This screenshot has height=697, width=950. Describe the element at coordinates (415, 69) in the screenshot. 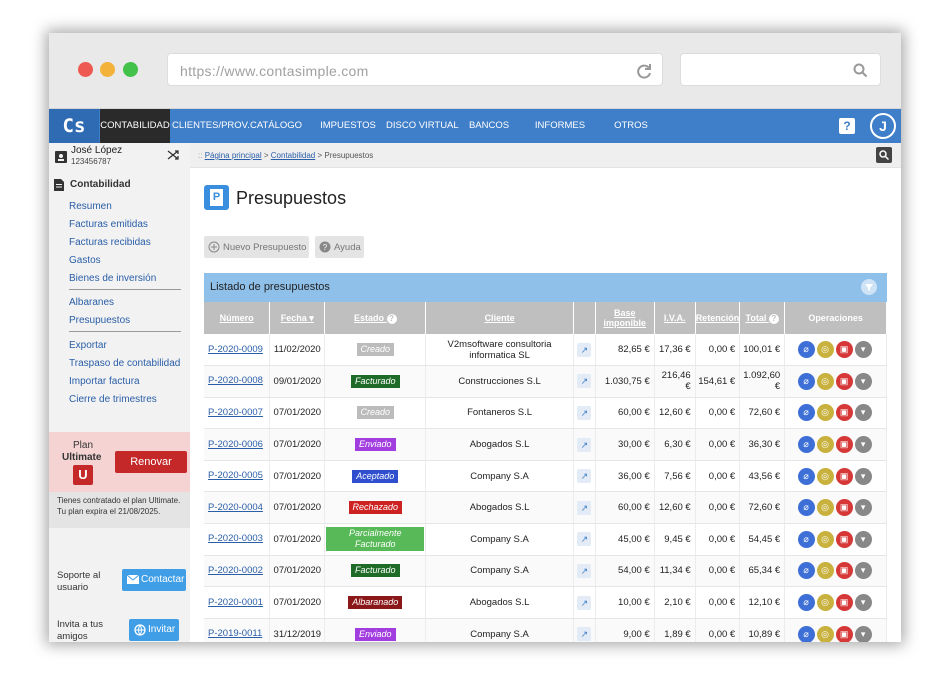

I see `address-bar: https://www.contasimple.com` at that location.